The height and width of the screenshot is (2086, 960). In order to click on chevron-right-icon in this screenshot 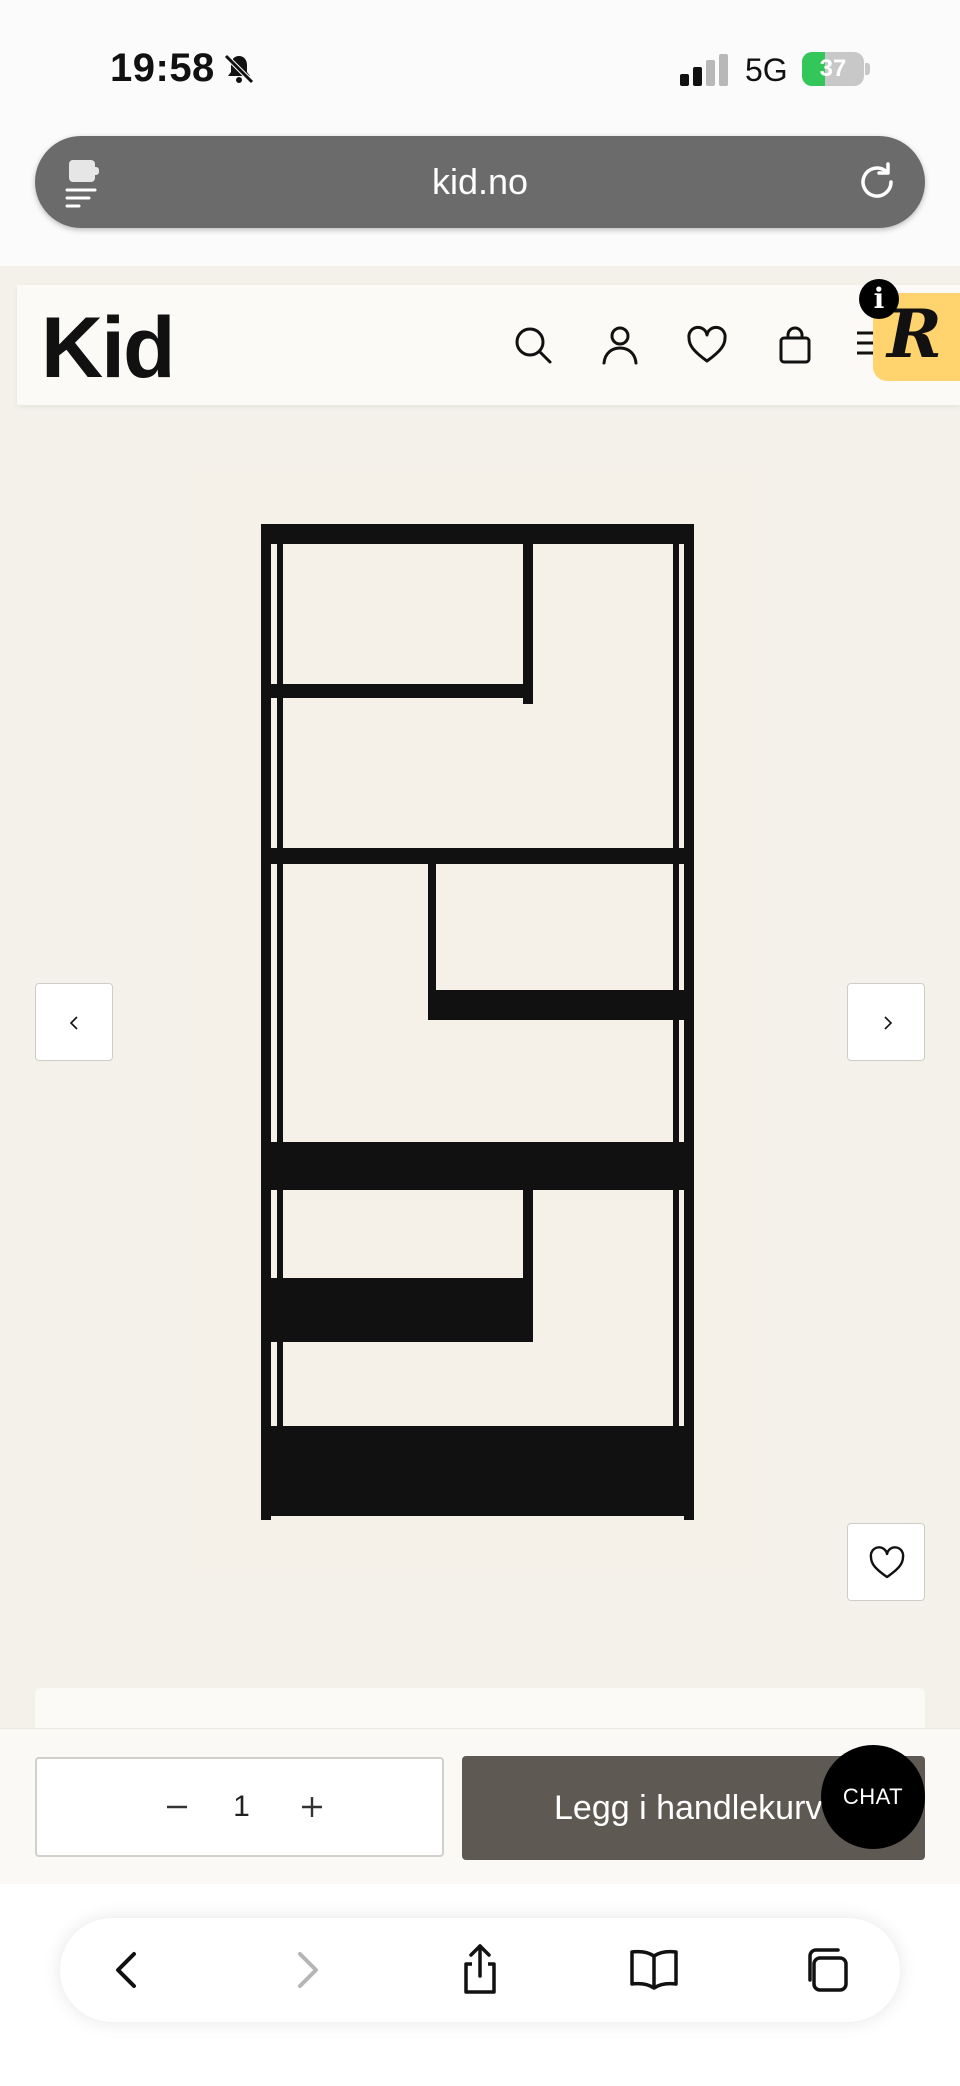, I will do `click(888, 1023)`.